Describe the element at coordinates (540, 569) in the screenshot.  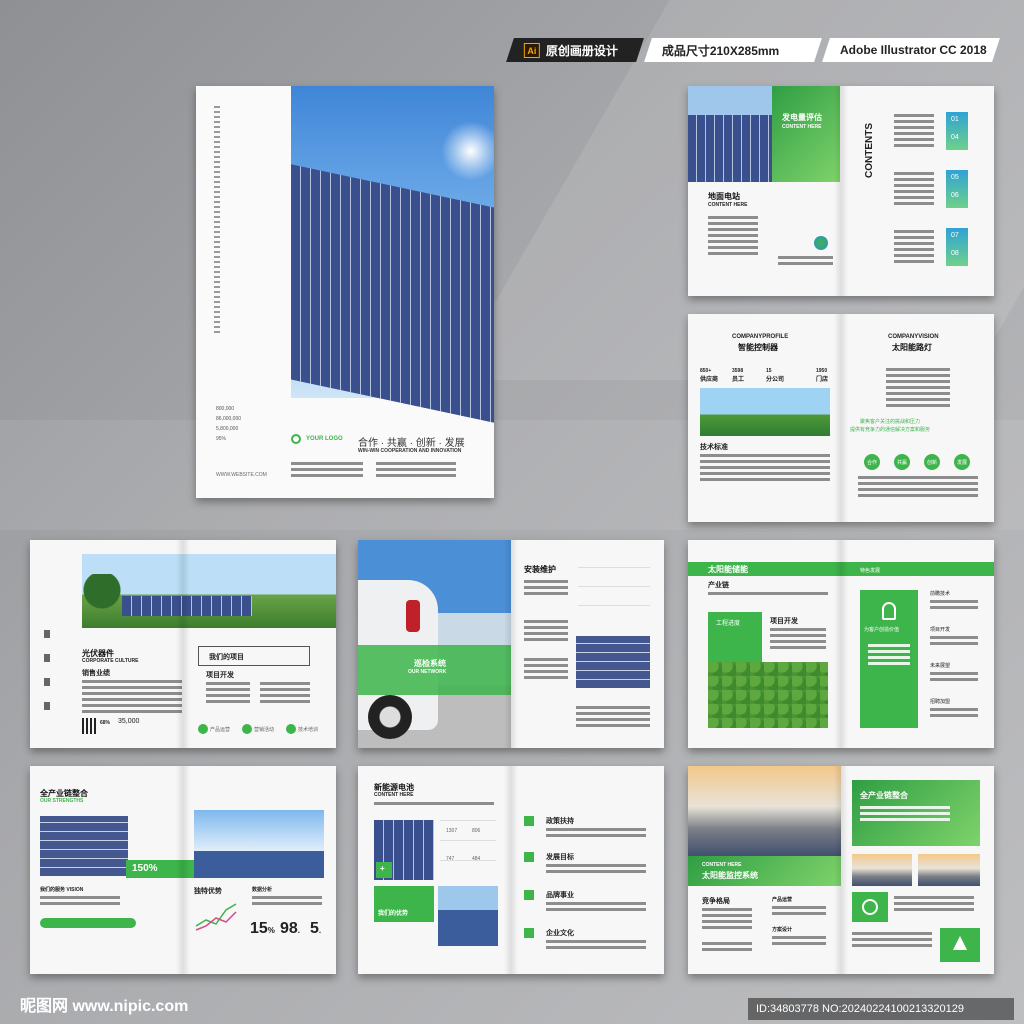
I see `install-title: 安装维护` at that location.